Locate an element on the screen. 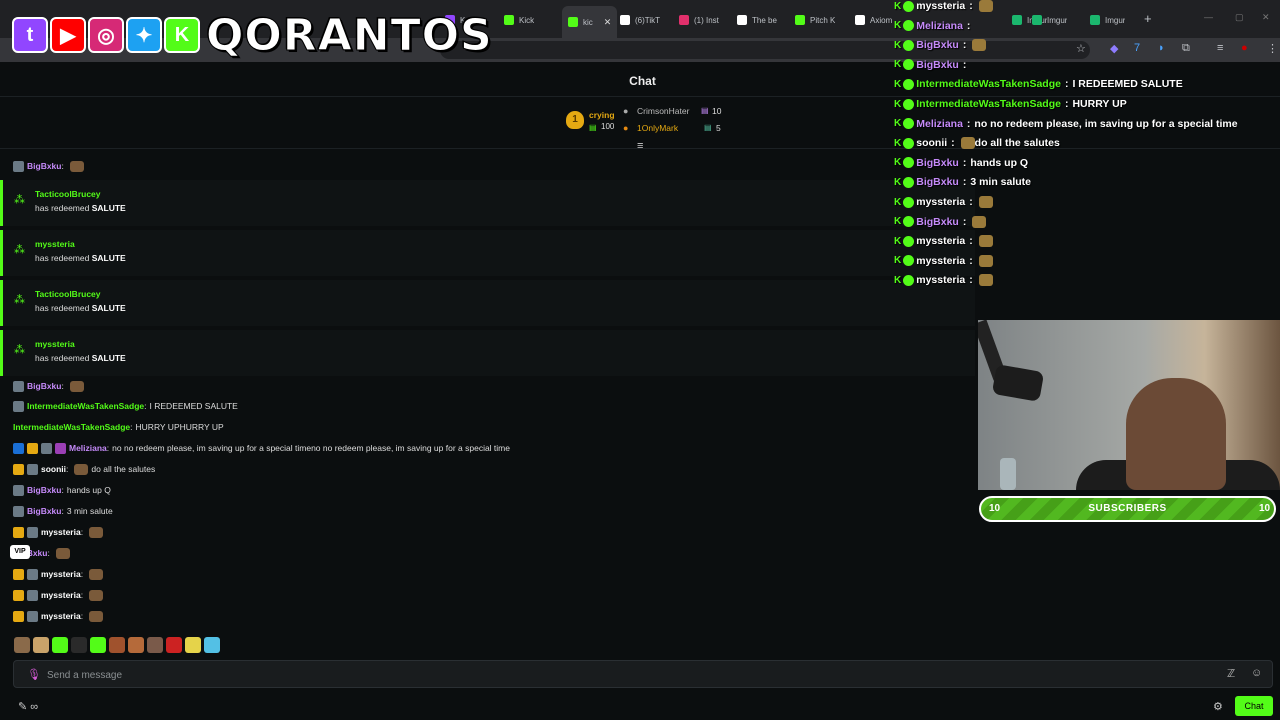  overlay-emote-image is located at coordinates (985, 6).